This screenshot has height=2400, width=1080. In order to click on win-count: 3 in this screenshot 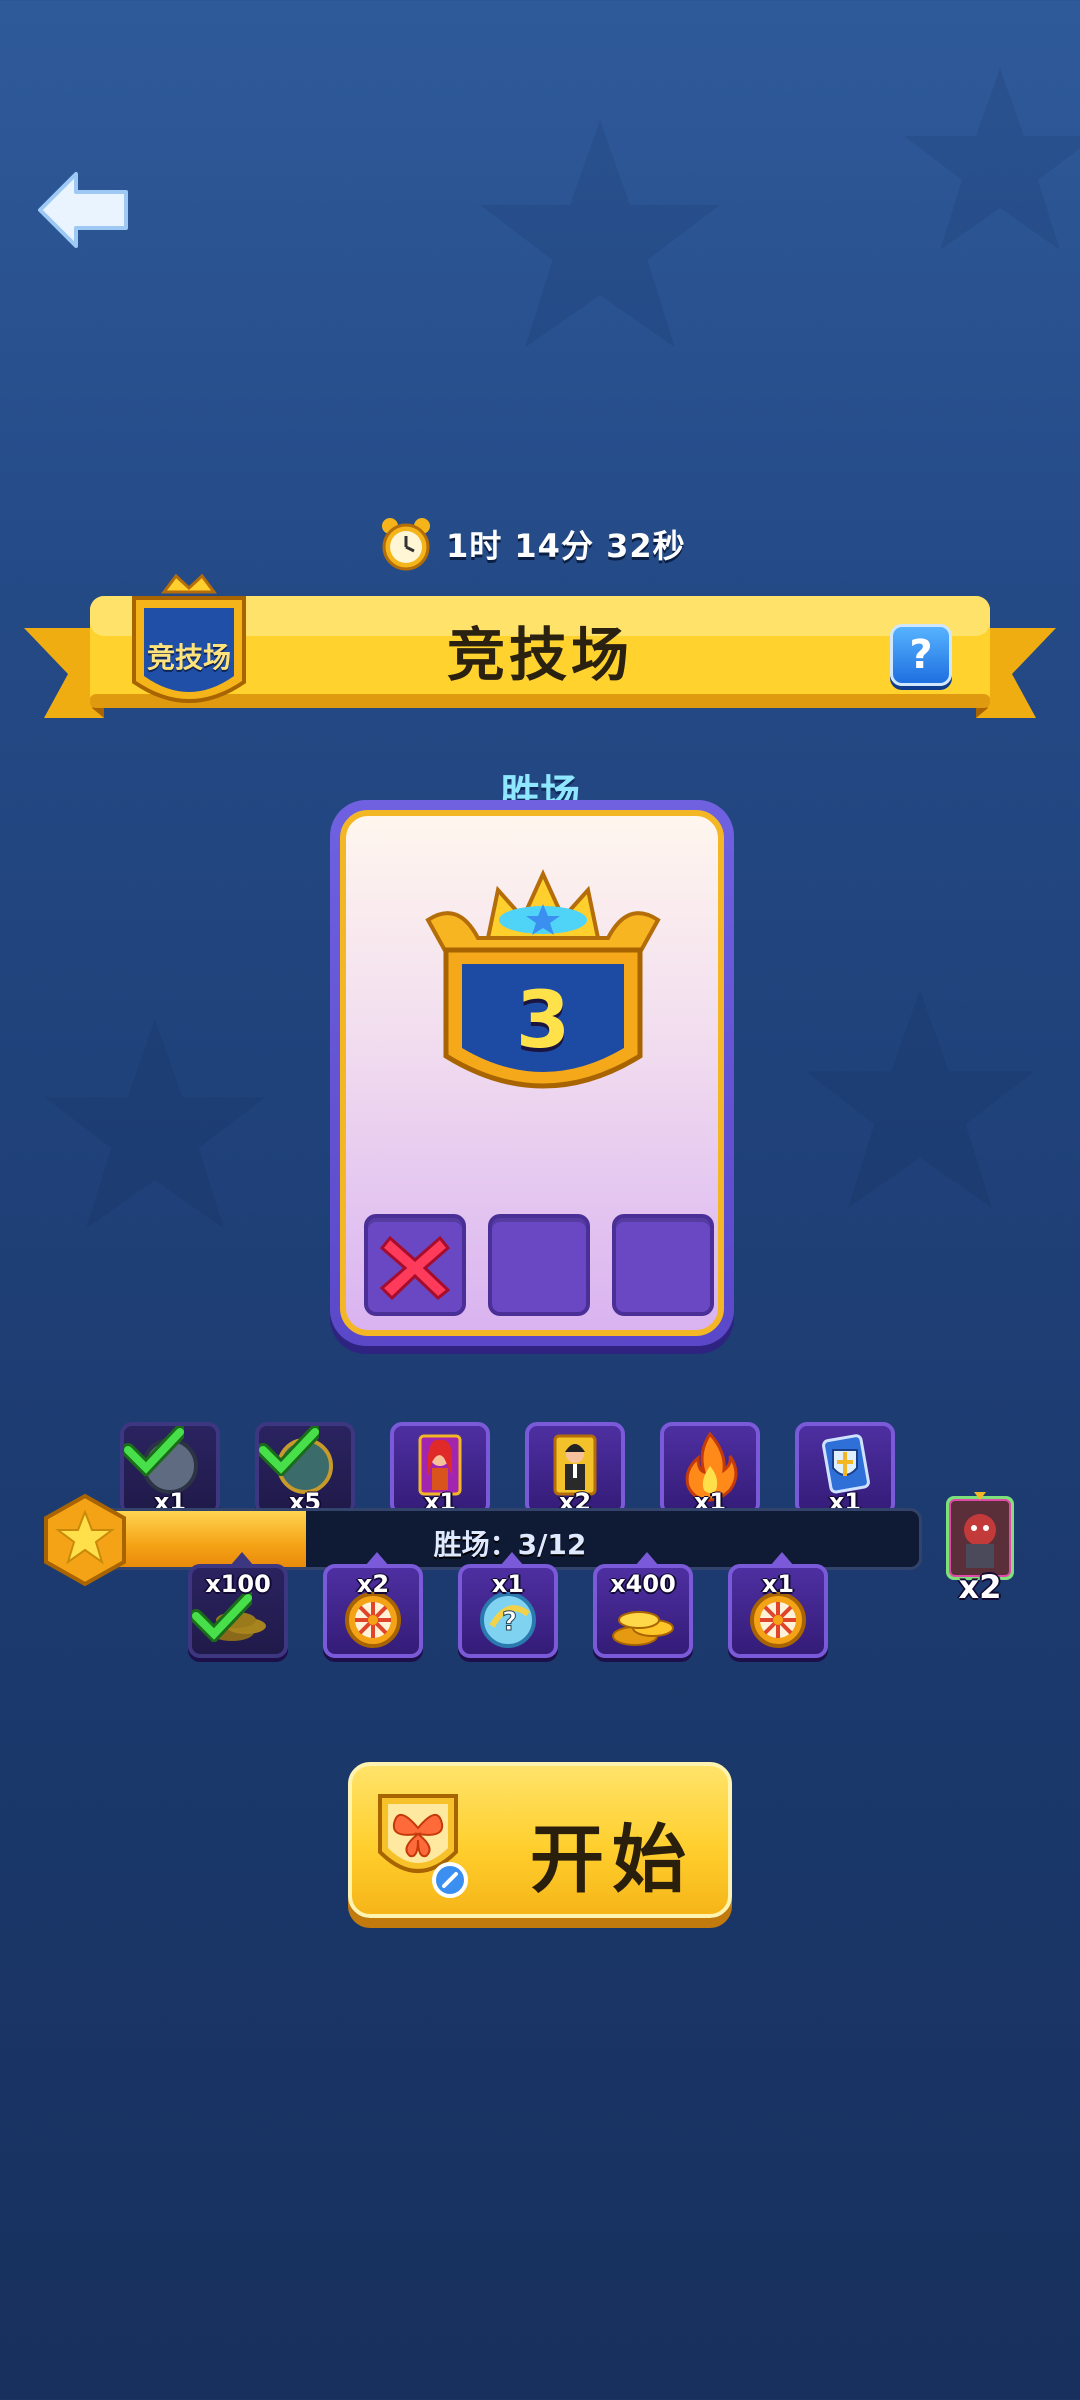, I will do `click(543, 1021)`.